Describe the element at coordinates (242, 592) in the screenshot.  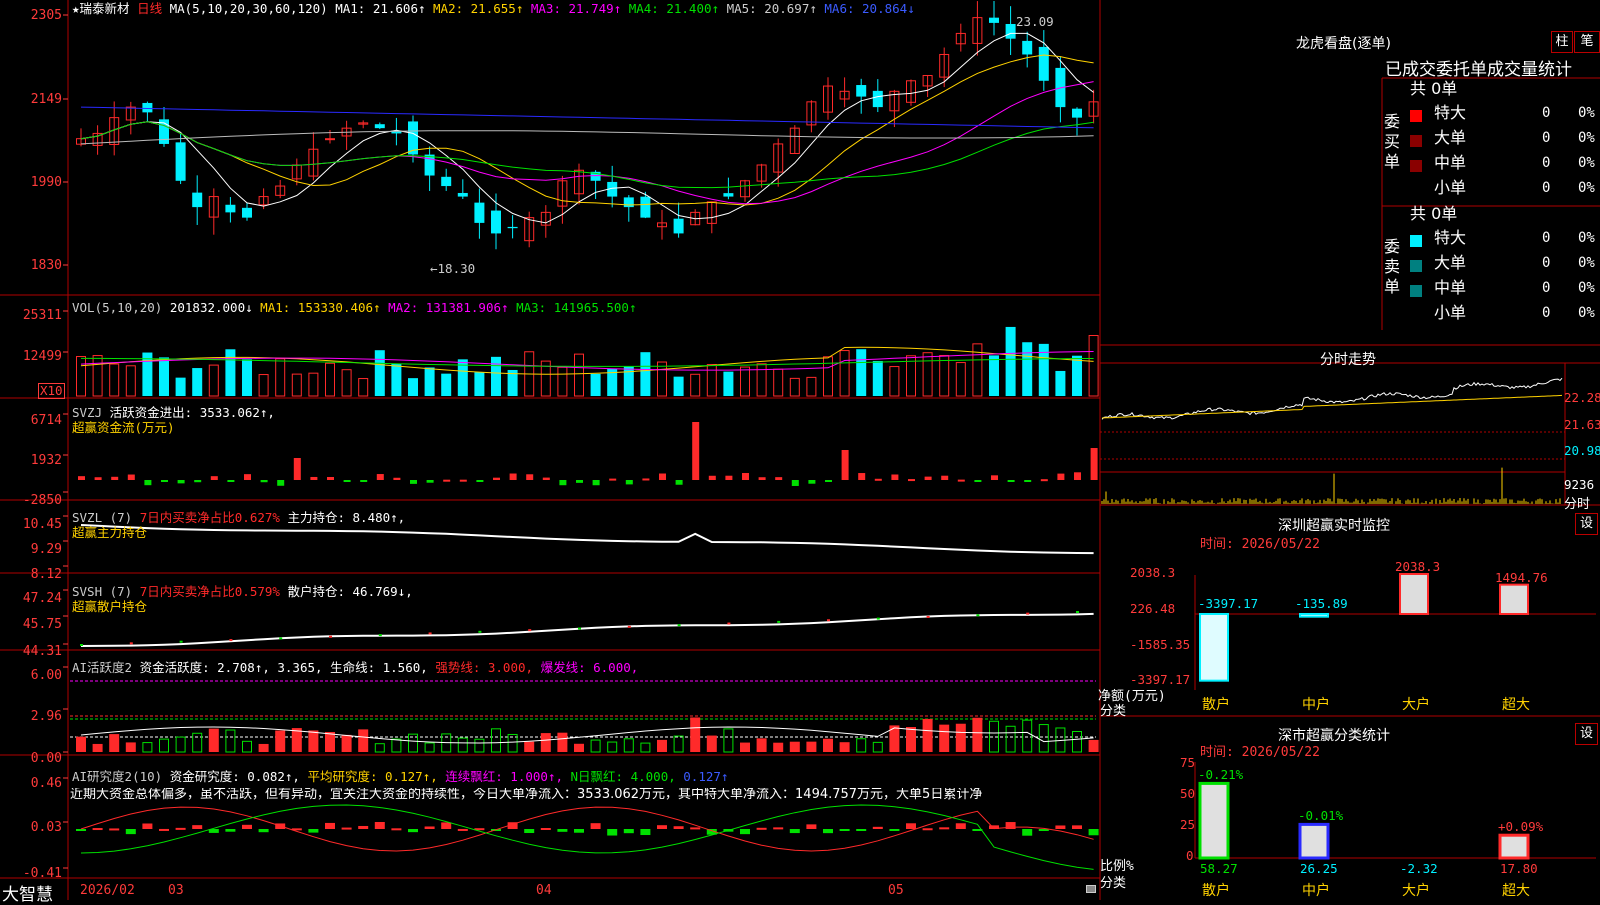
I see `svsh-title: SVSH (7) 7日内买卖净占比0.579% 散户持仓: 46.769↓,` at that location.